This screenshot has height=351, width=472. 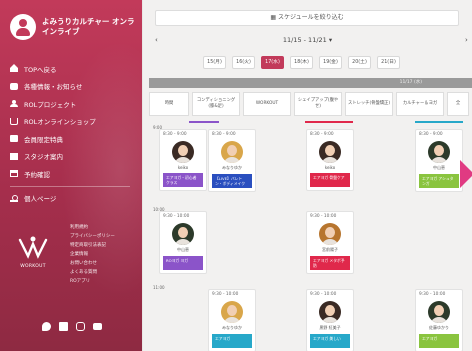 What do you see at coordinates (53, 87) in the screenshot?
I see `sidebar-item-label: 各種情報・お知らせ` at bounding box center [53, 87].